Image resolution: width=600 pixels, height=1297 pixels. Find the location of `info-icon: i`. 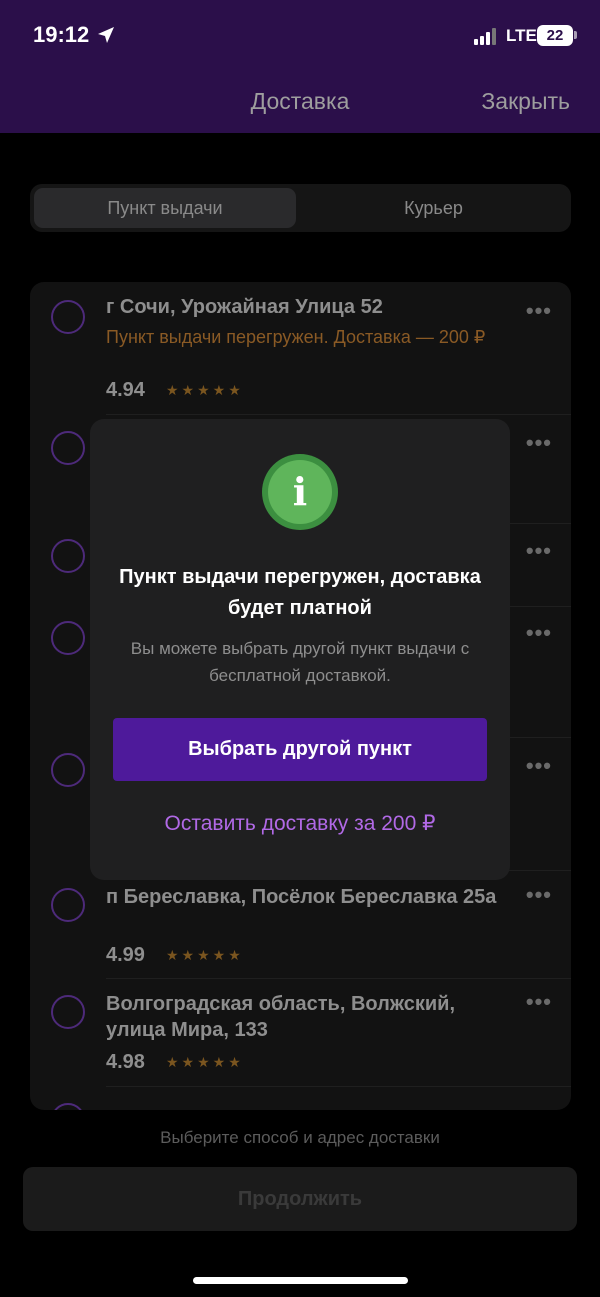

info-icon: i is located at coordinates (300, 492).